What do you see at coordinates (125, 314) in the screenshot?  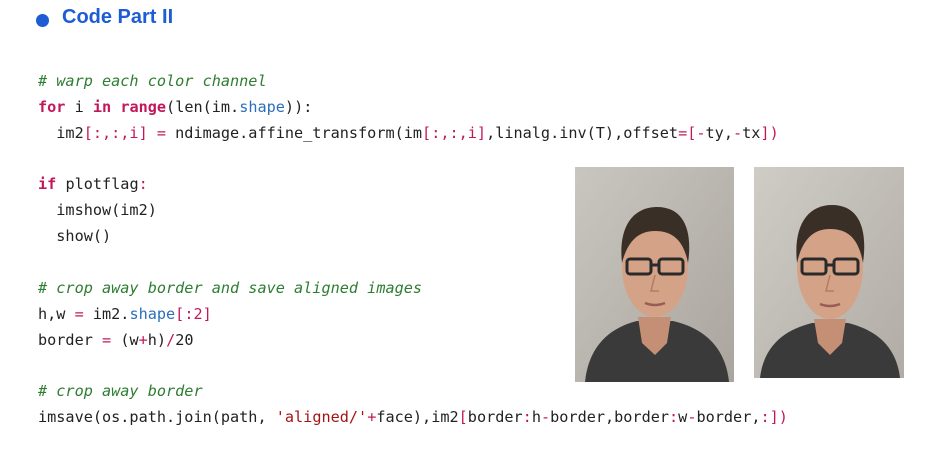 I see `code-line: h,w = im2.shape[:2]` at bounding box center [125, 314].